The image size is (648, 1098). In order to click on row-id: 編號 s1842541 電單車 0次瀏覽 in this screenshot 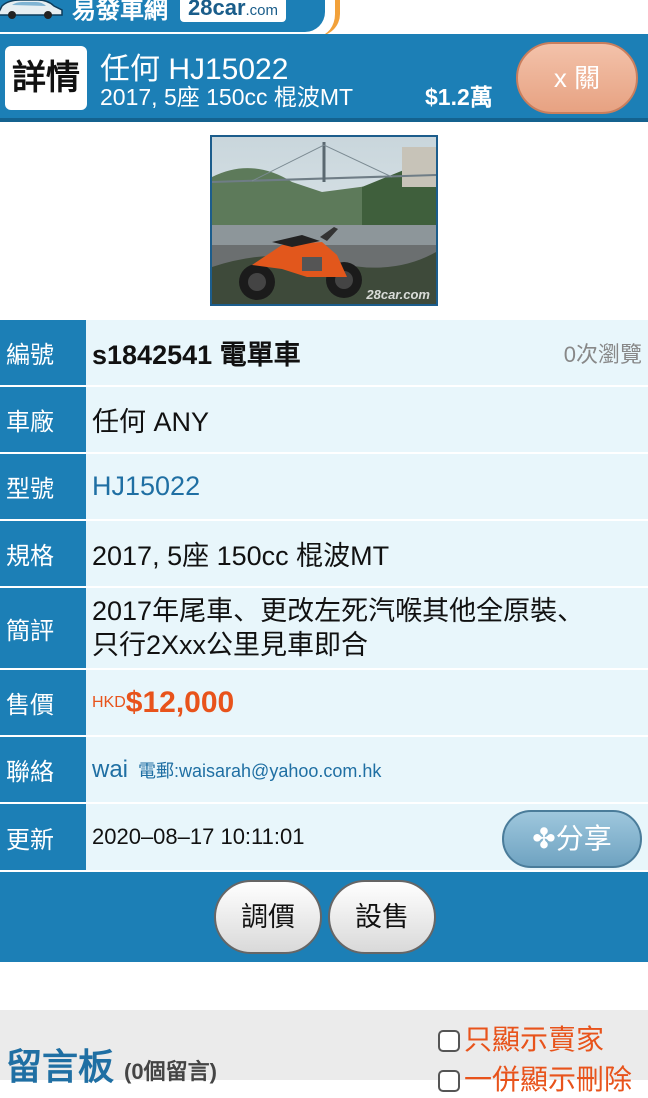, I will do `click(324, 353)`.